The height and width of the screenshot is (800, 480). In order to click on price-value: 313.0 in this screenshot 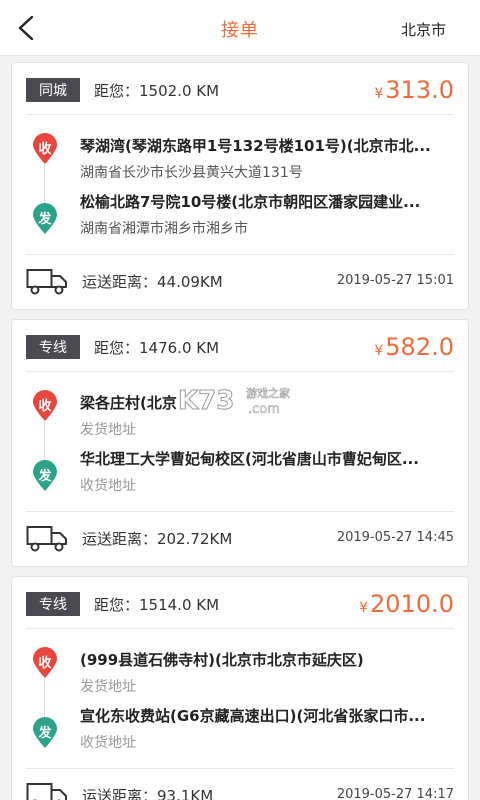, I will do `click(419, 90)`.